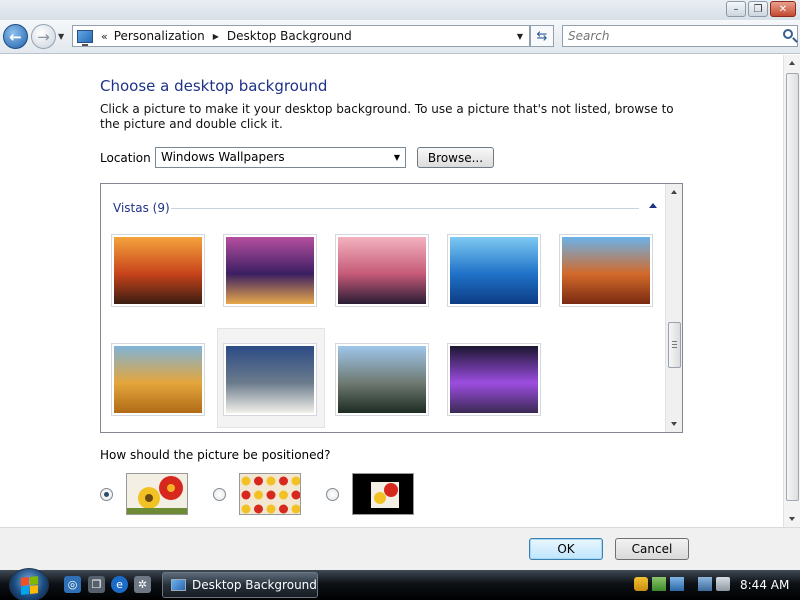 This screenshot has height=600, width=800. What do you see at coordinates (783, 9) in the screenshot?
I see `close-button: ✕` at bounding box center [783, 9].